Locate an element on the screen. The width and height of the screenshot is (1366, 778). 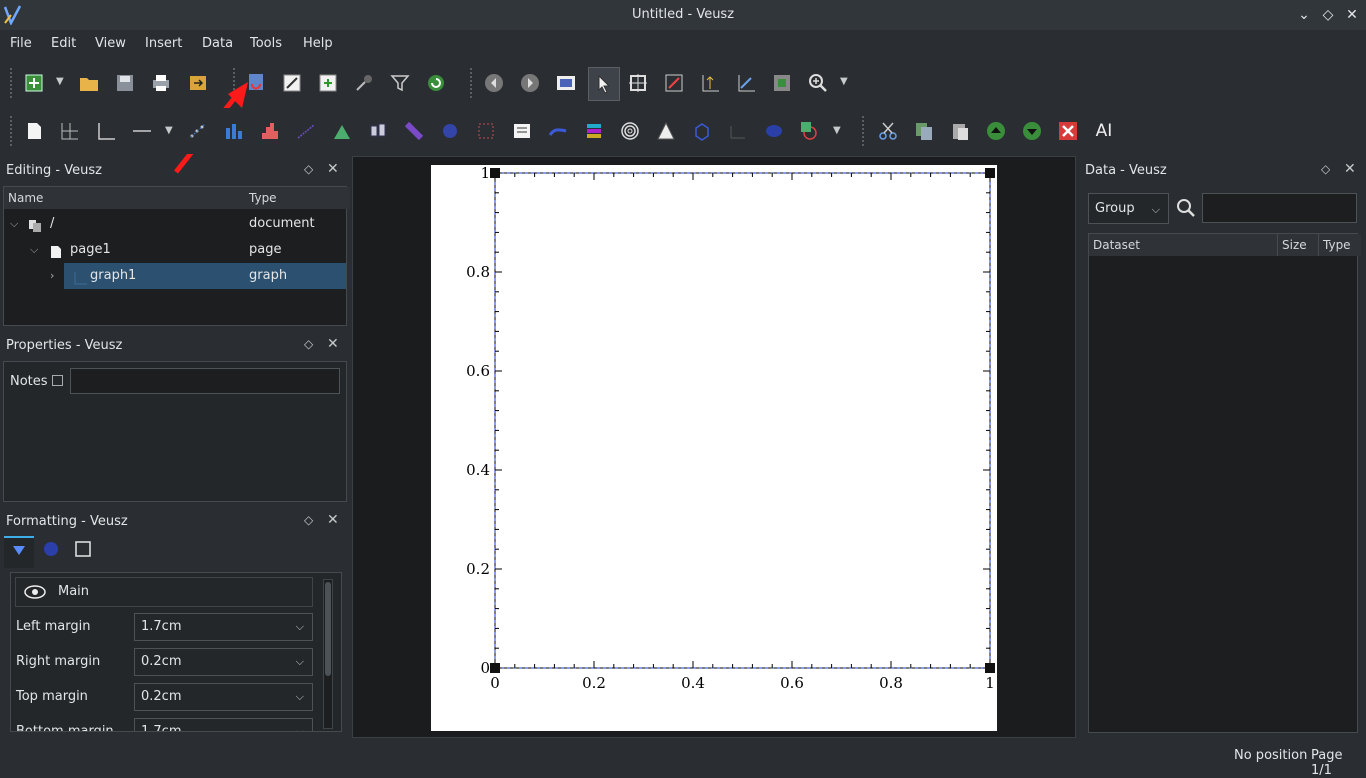
tree-header-name: Name is located at coordinates (126, 198).